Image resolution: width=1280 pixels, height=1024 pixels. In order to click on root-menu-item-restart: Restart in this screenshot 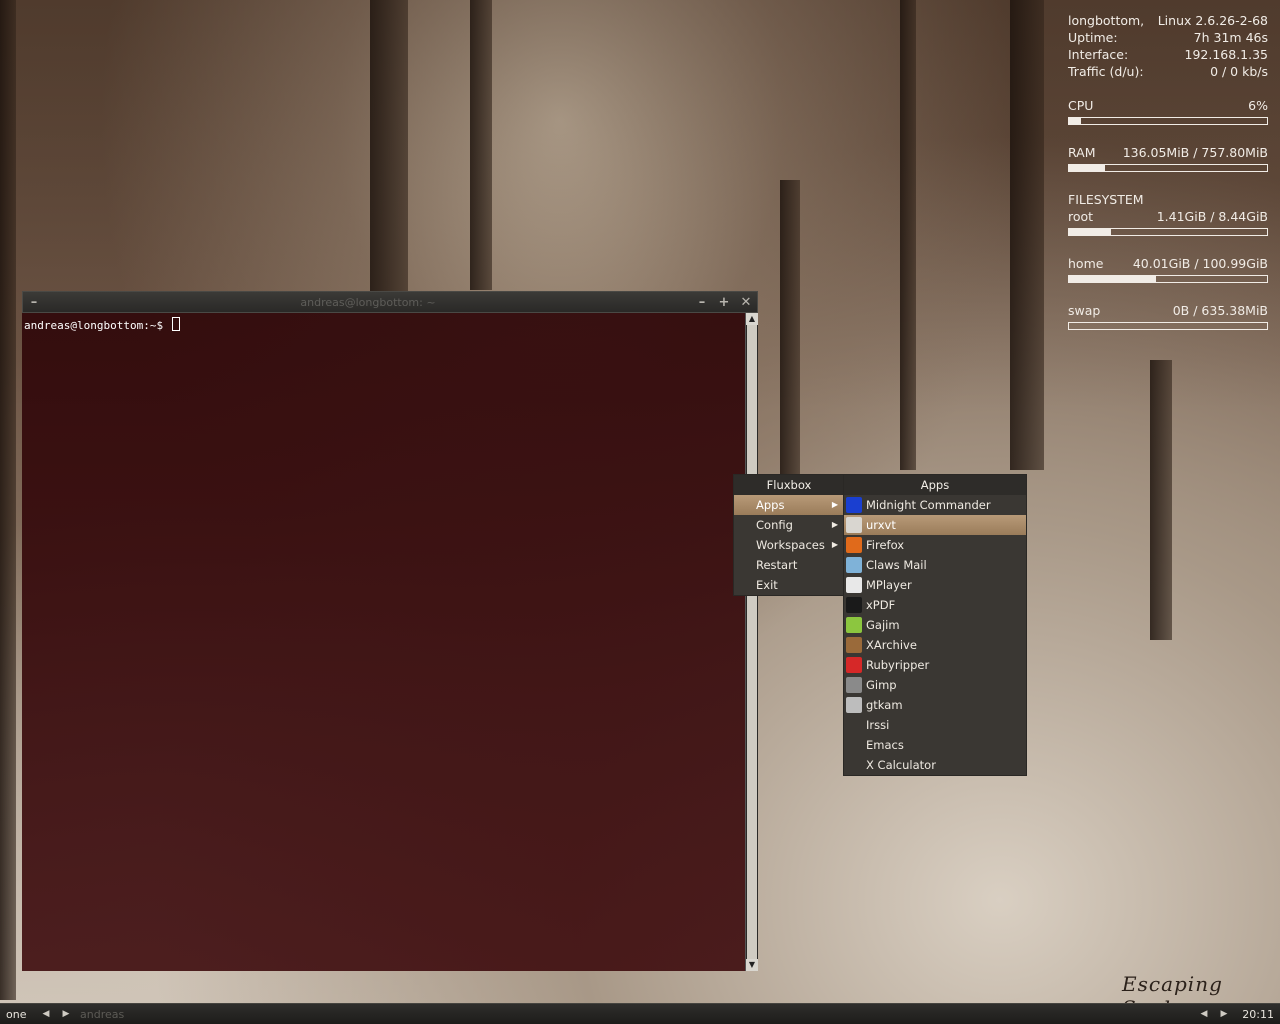, I will do `click(789, 565)`.